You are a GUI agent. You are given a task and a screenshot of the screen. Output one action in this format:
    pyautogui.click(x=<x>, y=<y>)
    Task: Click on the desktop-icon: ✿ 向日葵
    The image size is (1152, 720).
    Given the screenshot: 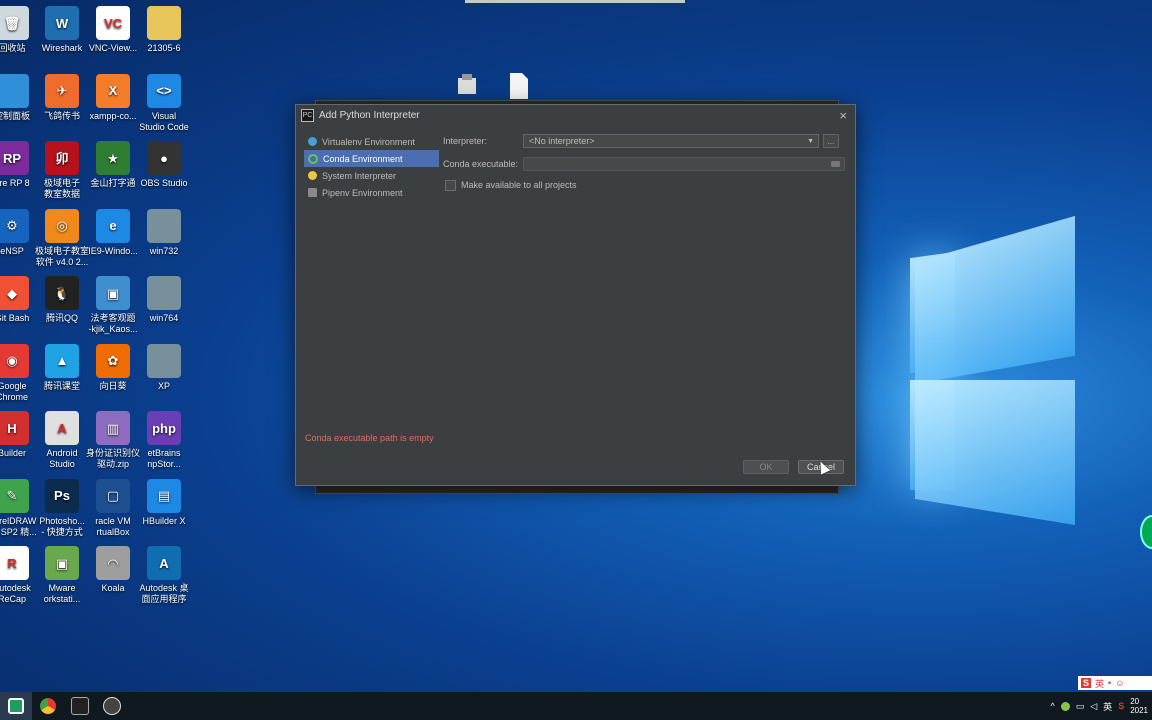 What is the action you would take?
    pyautogui.click(x=113, y=367)
    